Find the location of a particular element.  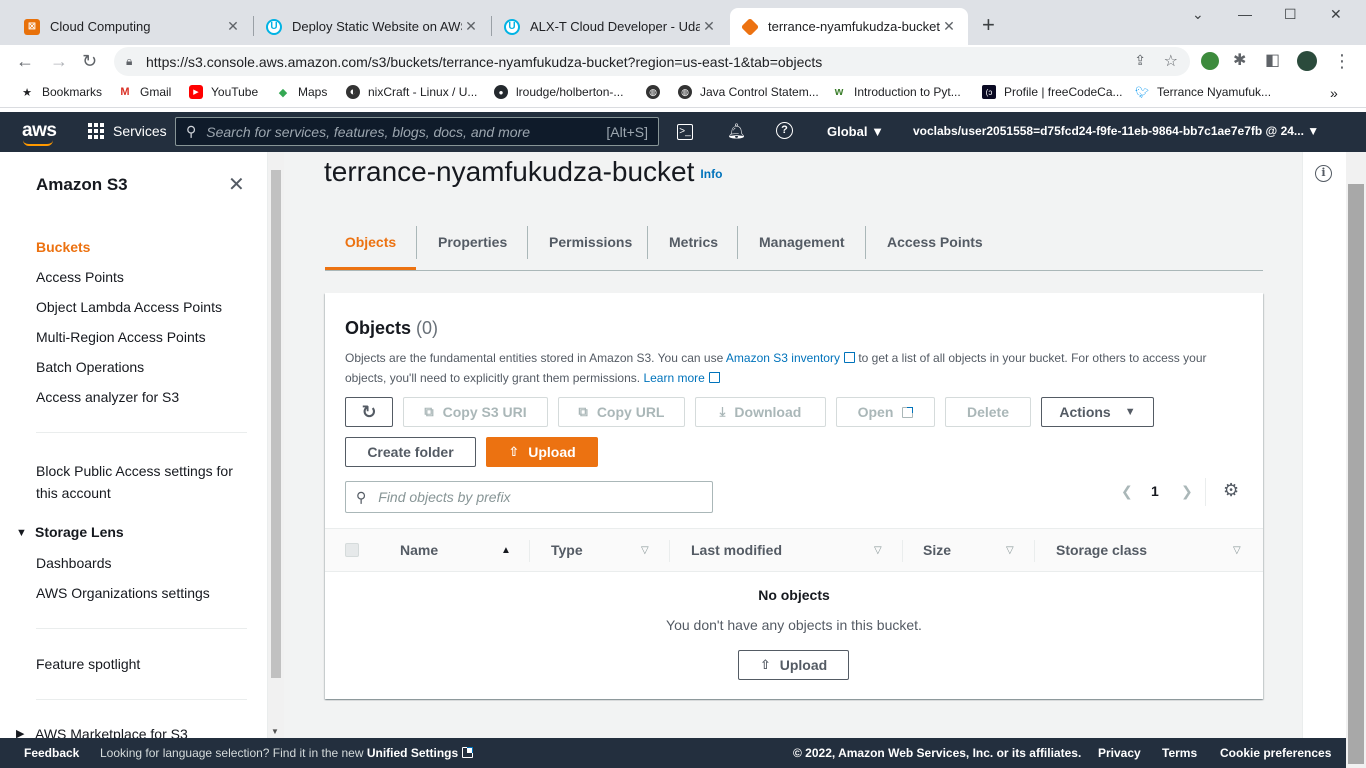

feedback-link: Feedback is located at coordinates (51, 753).